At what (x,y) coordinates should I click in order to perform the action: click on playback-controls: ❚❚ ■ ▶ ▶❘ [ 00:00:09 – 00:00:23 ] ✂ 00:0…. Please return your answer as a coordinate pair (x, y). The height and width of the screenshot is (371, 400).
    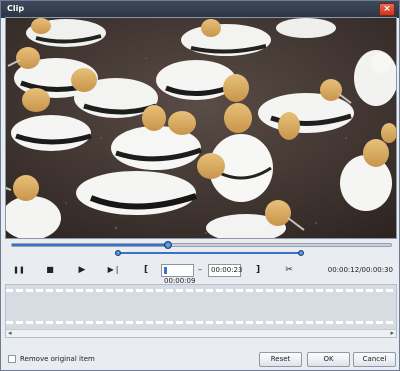
    Looking at the image, I should click on (200, 274).